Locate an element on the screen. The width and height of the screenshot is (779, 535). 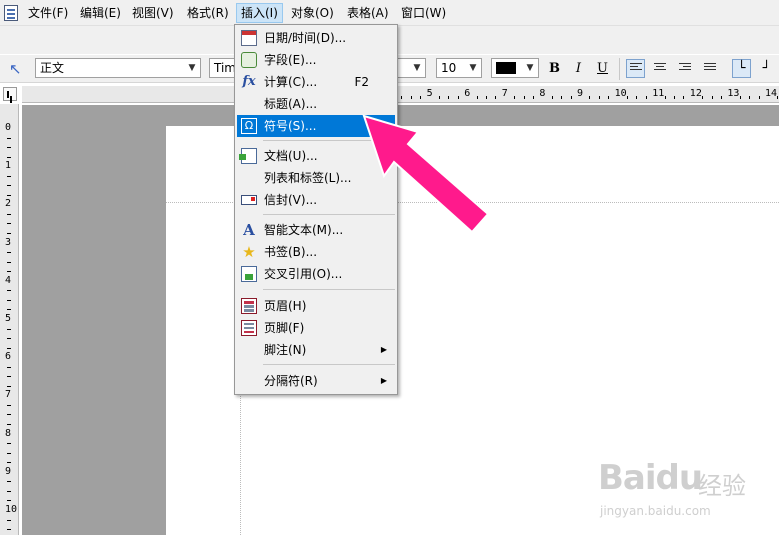
menu-item-header: 页眉(H) is located at coordinates (316, 306).